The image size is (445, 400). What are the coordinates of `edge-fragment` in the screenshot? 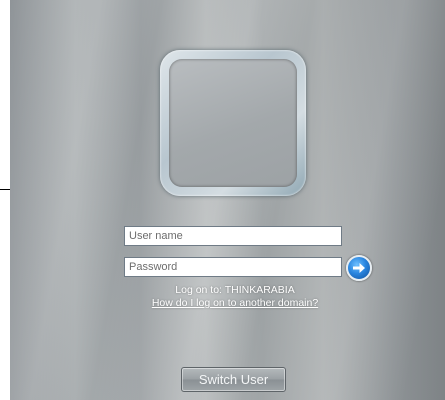 It's located at (5, 180).